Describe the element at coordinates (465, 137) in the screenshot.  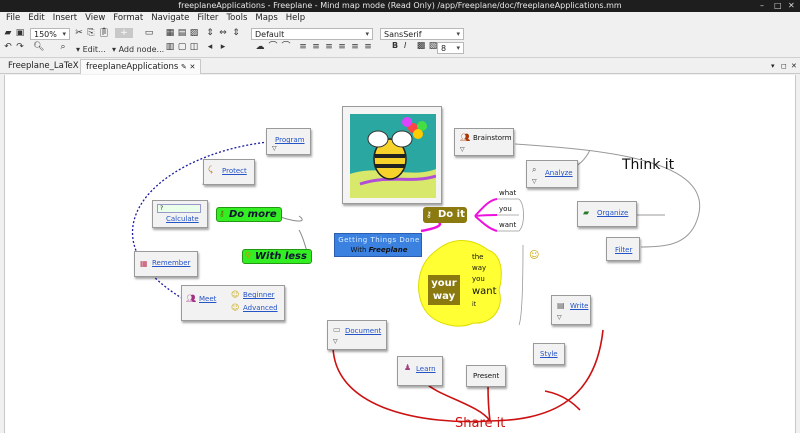
I see `people-icon: 👥︎` at that location.